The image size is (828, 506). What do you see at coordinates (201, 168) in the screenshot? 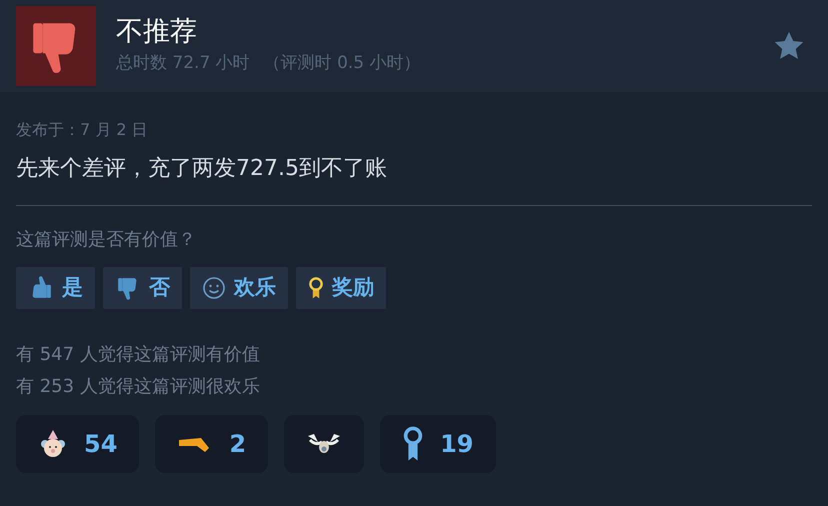
I see `review-text: 先来个差评，充了两发727.5到不了账` at bounding box center [201, 168].